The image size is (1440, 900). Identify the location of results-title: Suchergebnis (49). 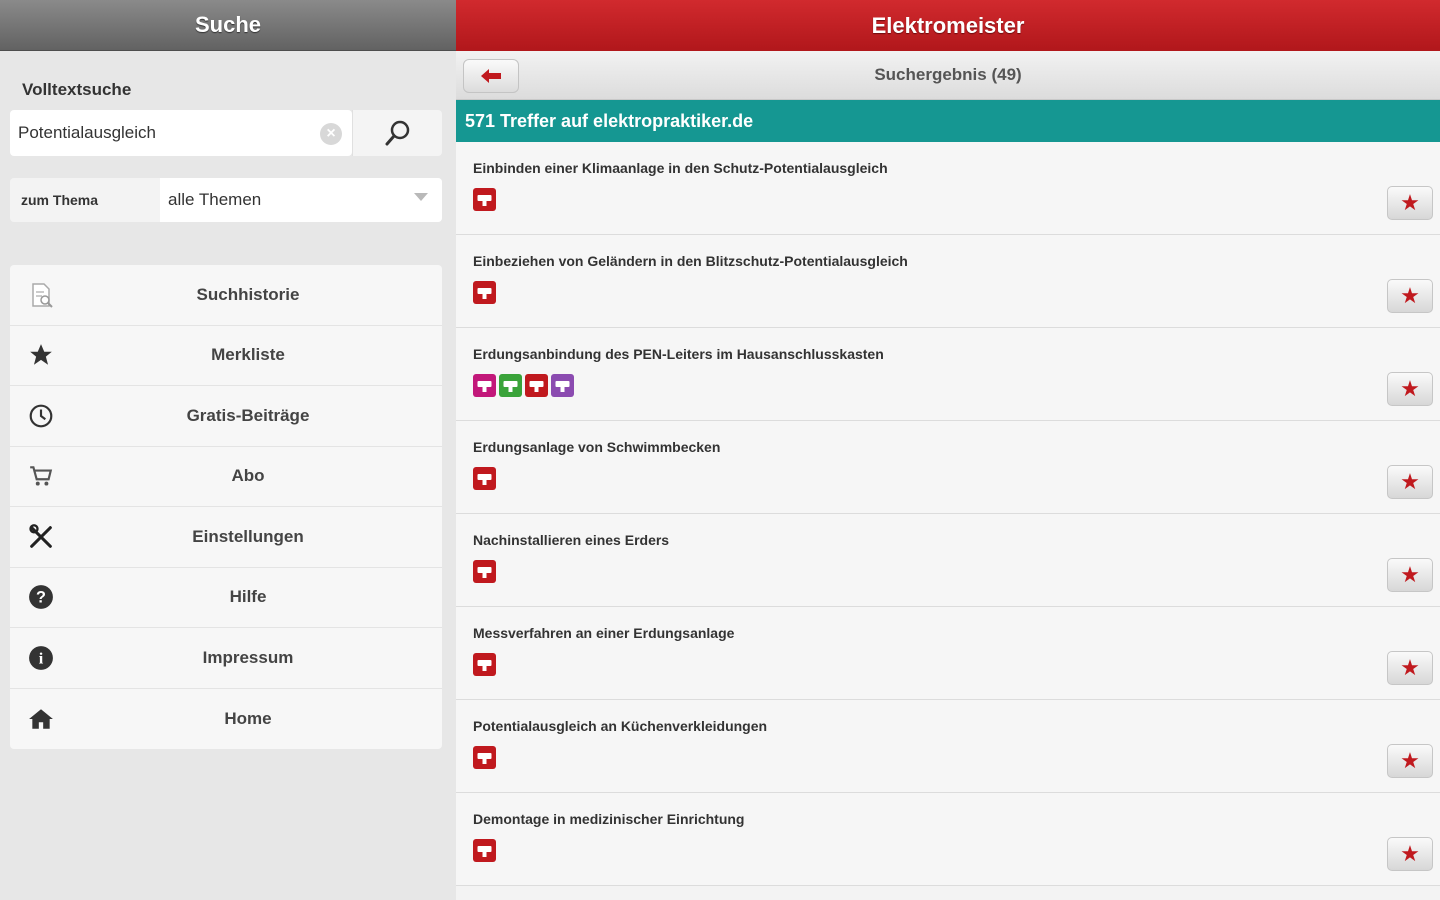
(948, 74).